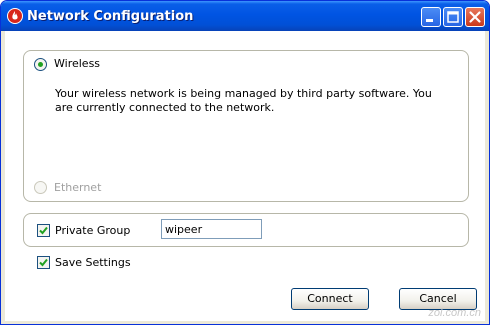 This screenshot has height=325, width=490. I want to click on close-button, so click(475, 17).